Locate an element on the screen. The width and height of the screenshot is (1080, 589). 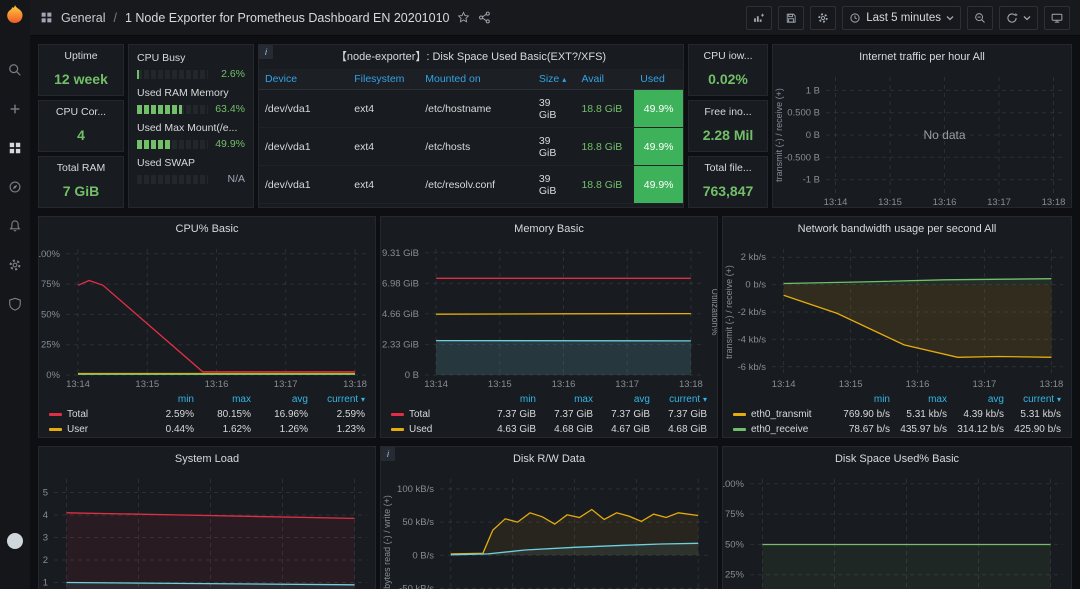
legend-header: min max avg current ▾ is located at coordinates (207, 399).